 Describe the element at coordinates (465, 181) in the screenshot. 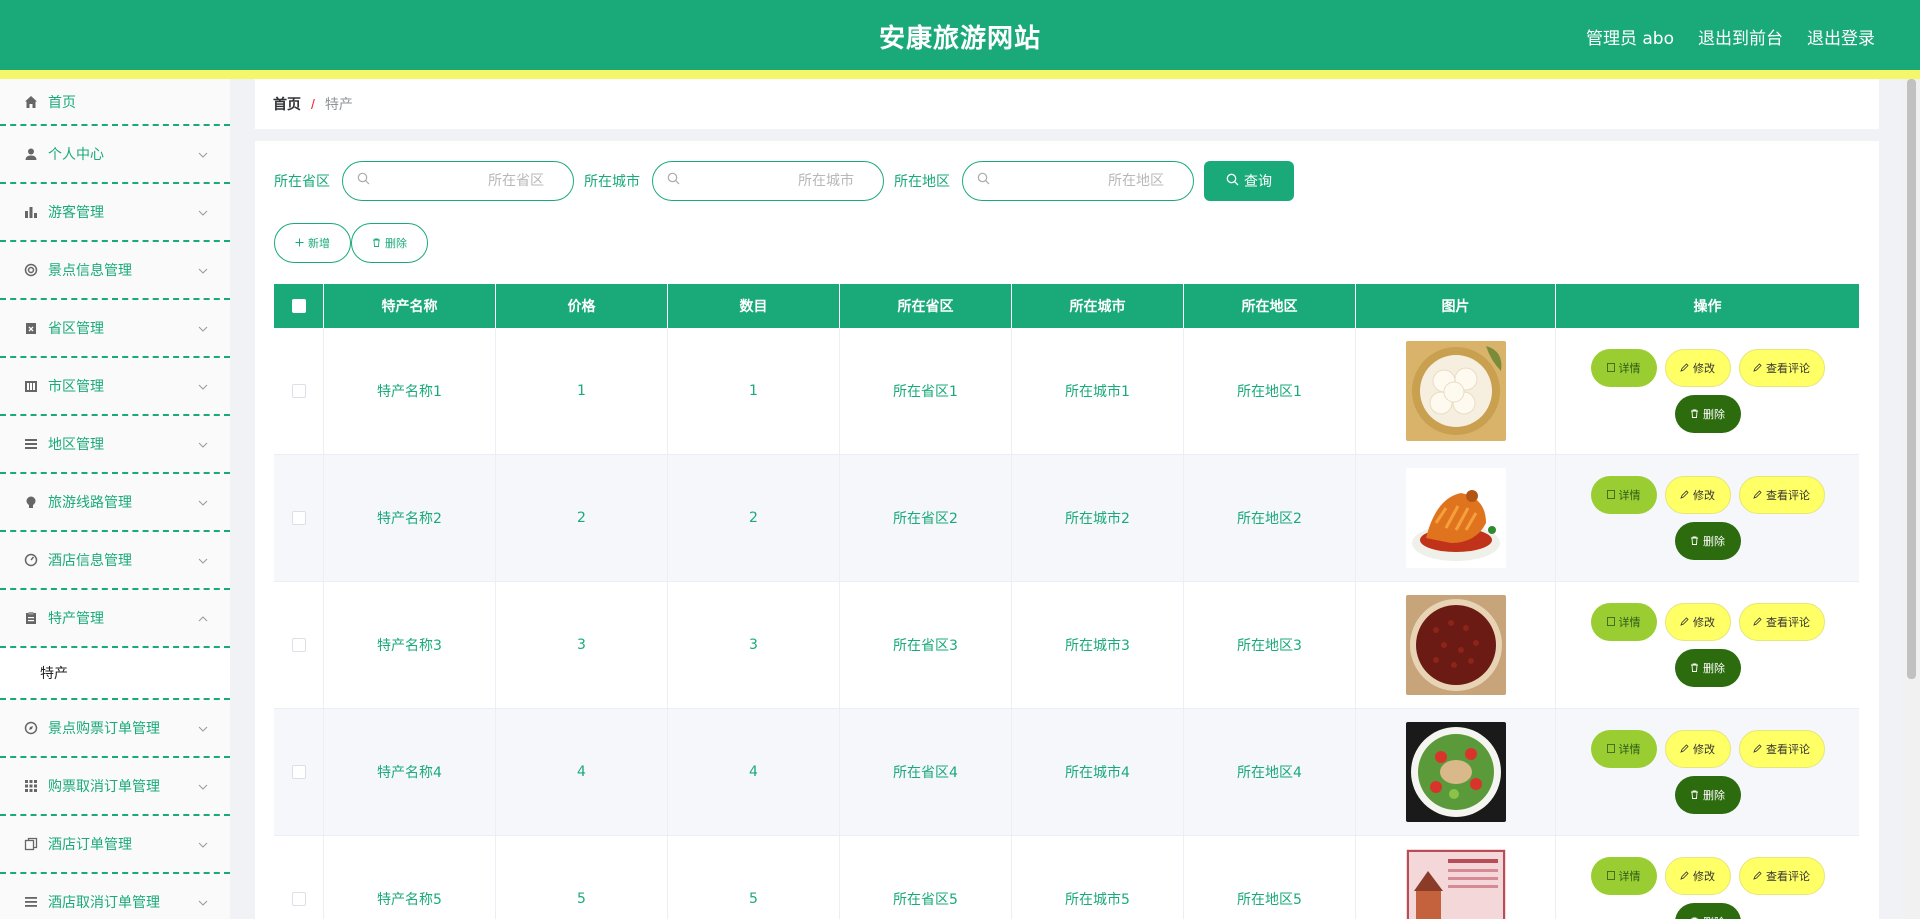

I see `province-input` at that location.